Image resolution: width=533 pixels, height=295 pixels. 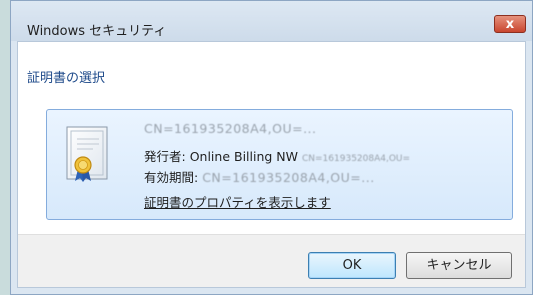 I want to click on issuer-extra: CN=161935208A4,OU=, so click(x=356, y=159).